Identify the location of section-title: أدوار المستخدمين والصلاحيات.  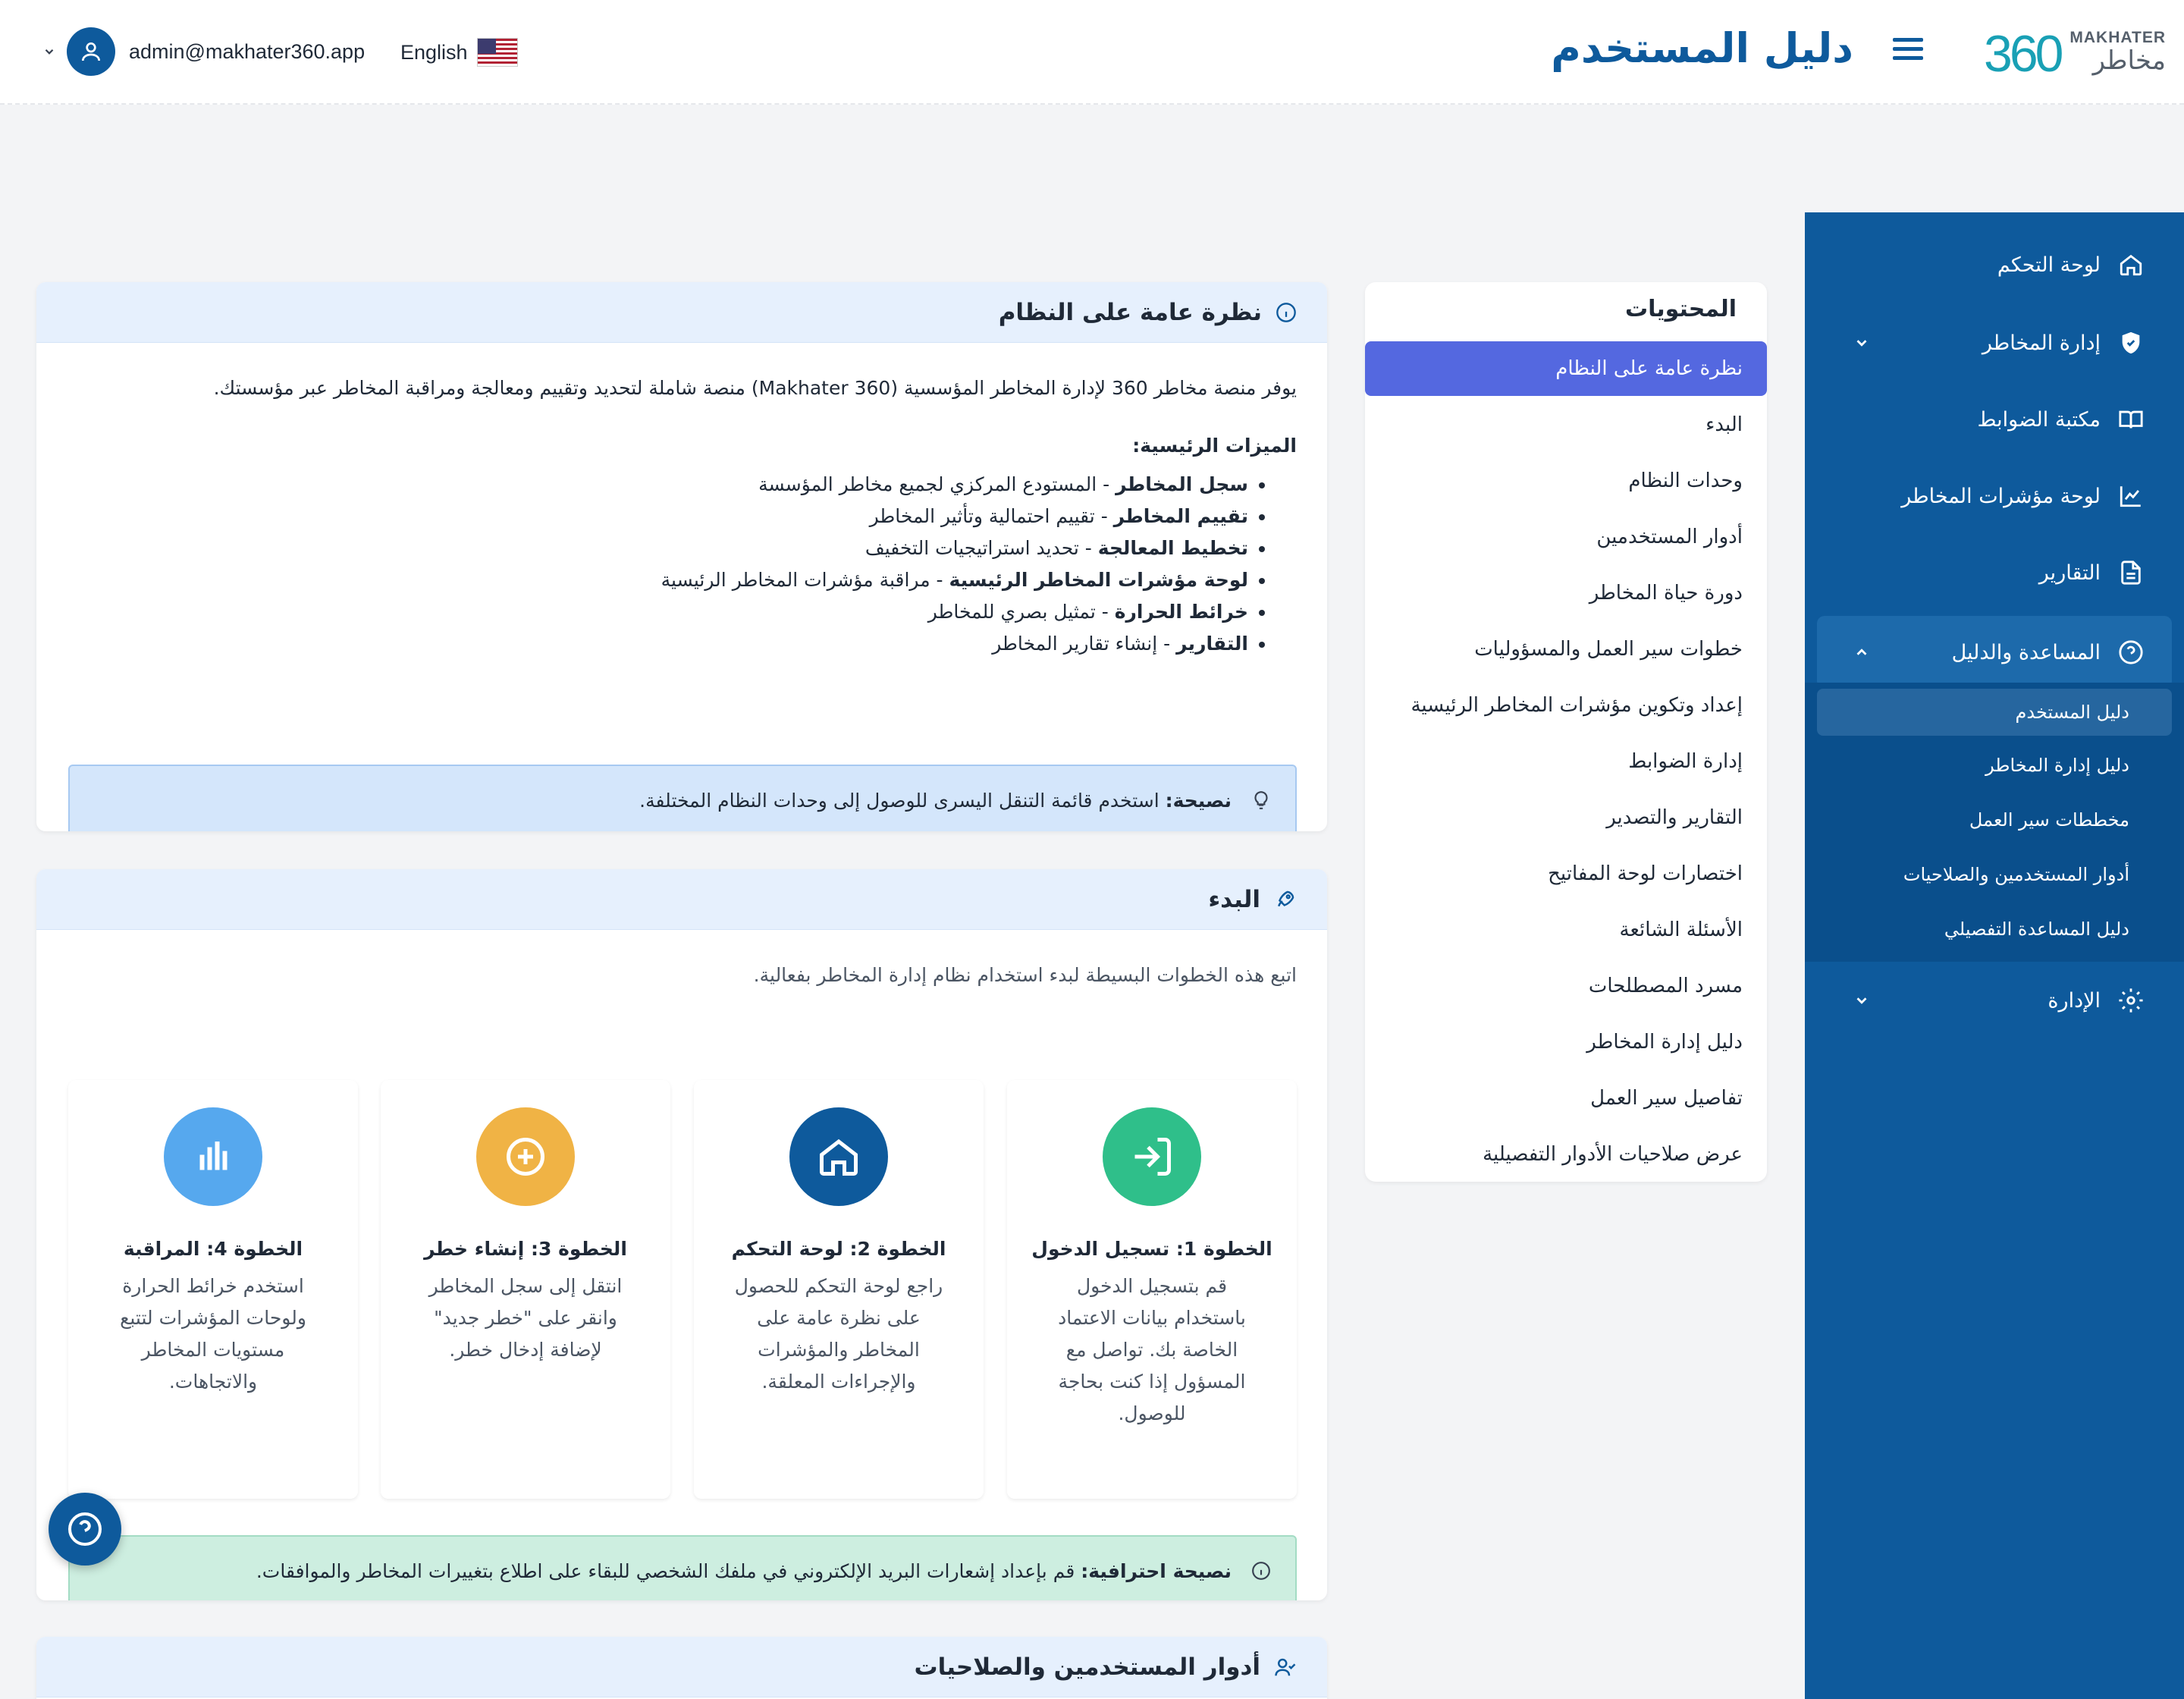
(1087, 1667).